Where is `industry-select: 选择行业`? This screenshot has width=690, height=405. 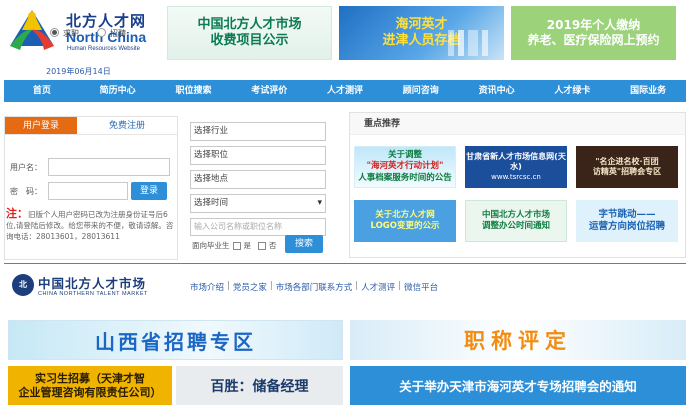
industry-select: 选择行业 is located at coordinates (258, 131).